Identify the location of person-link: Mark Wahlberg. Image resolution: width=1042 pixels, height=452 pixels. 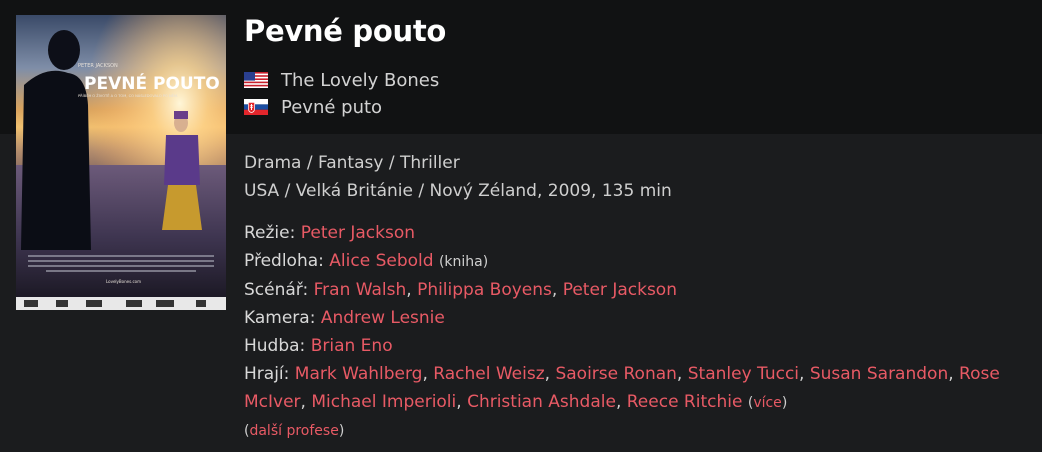
(359, 374).